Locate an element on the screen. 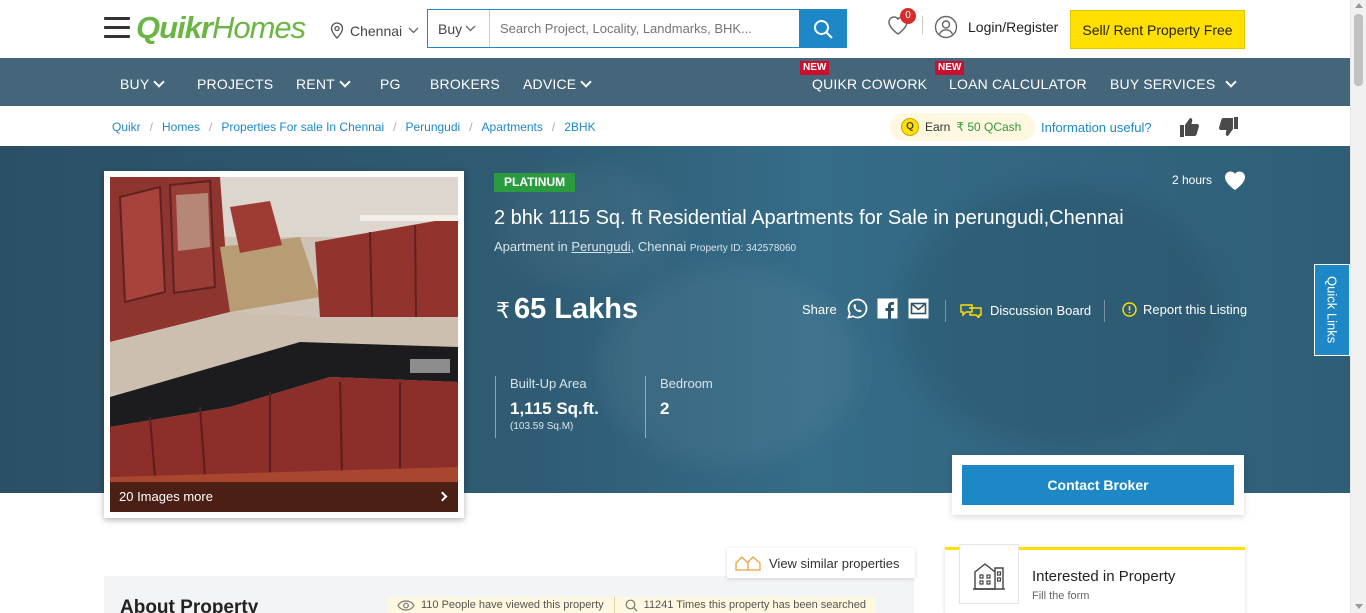  nav-buy-services: BUY SERVICES is located at coordinates (1174, 82).